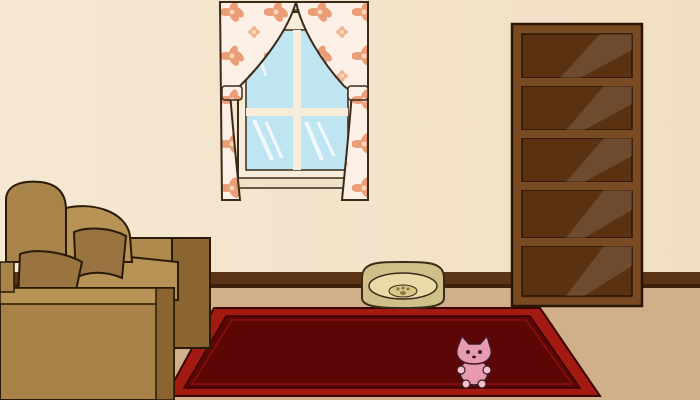 This screenshot has height=400, width=700. I want to click on rug-icon, so click(378, 352).